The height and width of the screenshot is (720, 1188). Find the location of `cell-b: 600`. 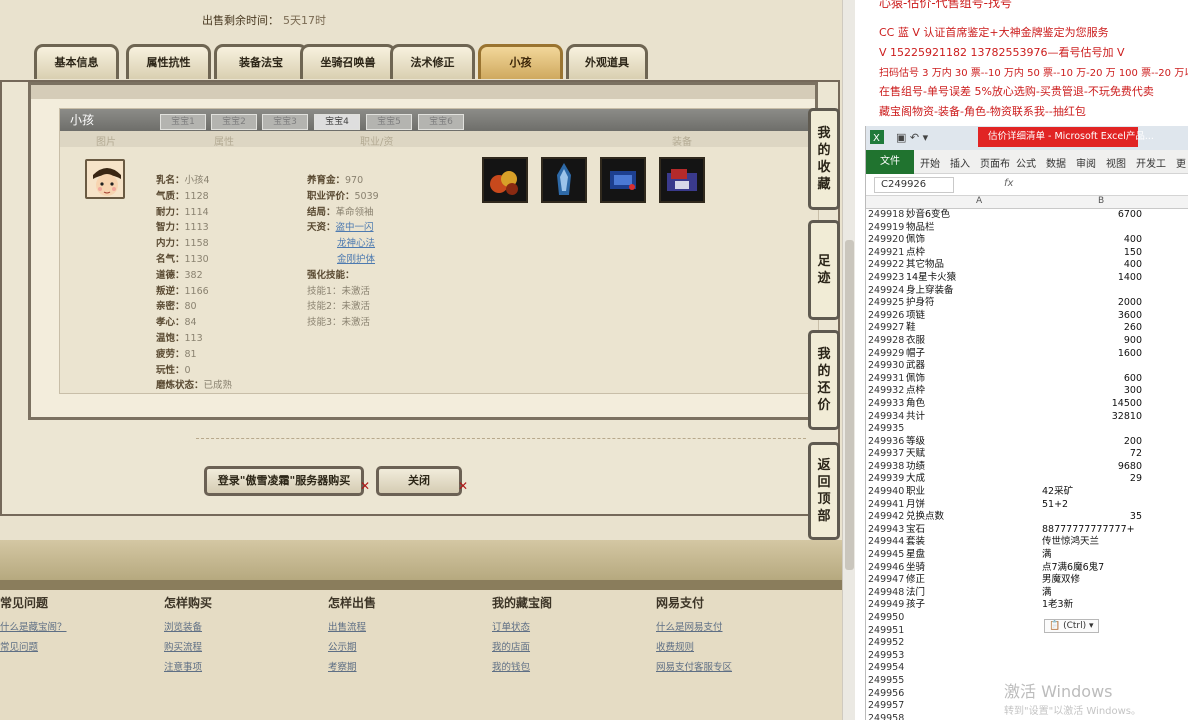

cell-b: 600 is located at coordinates (1092, 379).